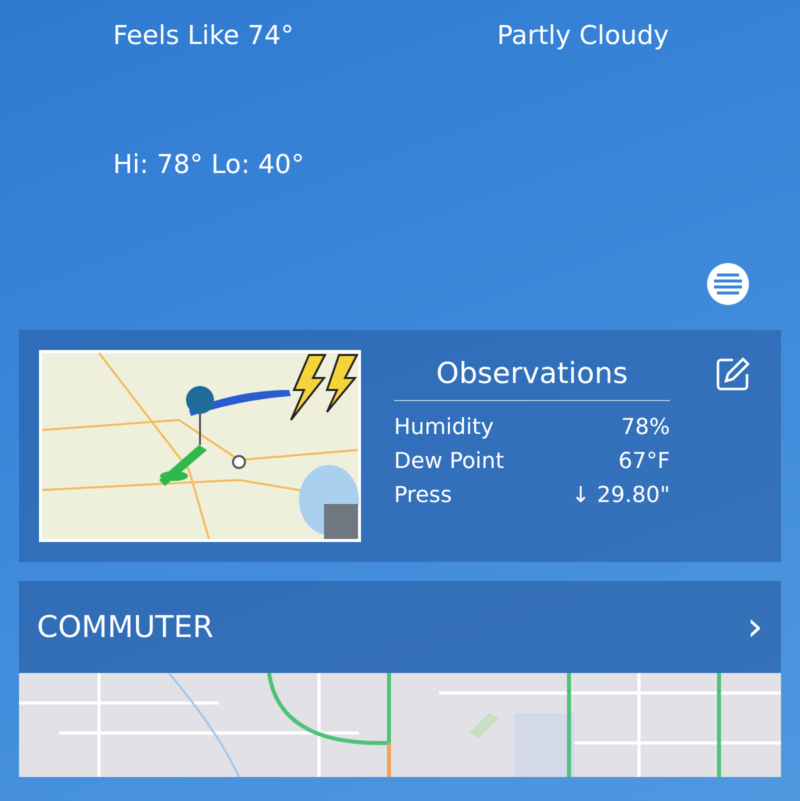  What do you see at coordinates (532, 378) in the screenshot?
I see `observations-title: Observations` at bounding box center [532, 378].